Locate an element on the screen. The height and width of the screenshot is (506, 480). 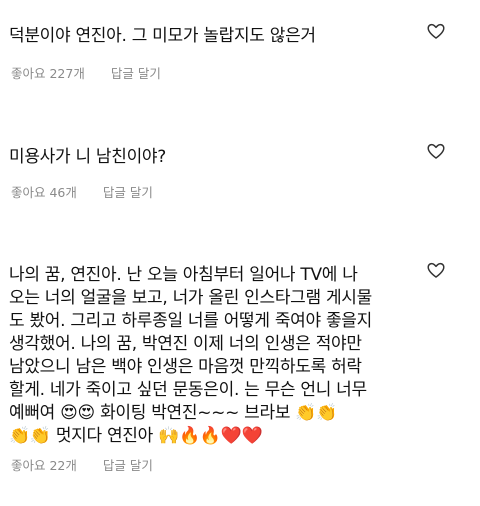
heart-icon is located at coordinates (436, 270).